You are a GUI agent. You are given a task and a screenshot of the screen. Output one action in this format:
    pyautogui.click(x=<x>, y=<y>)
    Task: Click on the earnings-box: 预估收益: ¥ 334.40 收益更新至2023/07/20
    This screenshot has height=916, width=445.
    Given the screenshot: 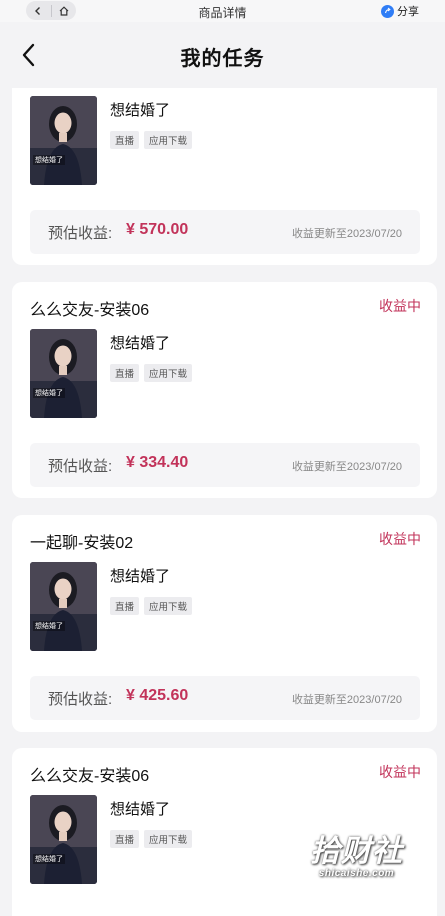 What is the action you would take?
    pyautogui.click(x=225, y=465)
    